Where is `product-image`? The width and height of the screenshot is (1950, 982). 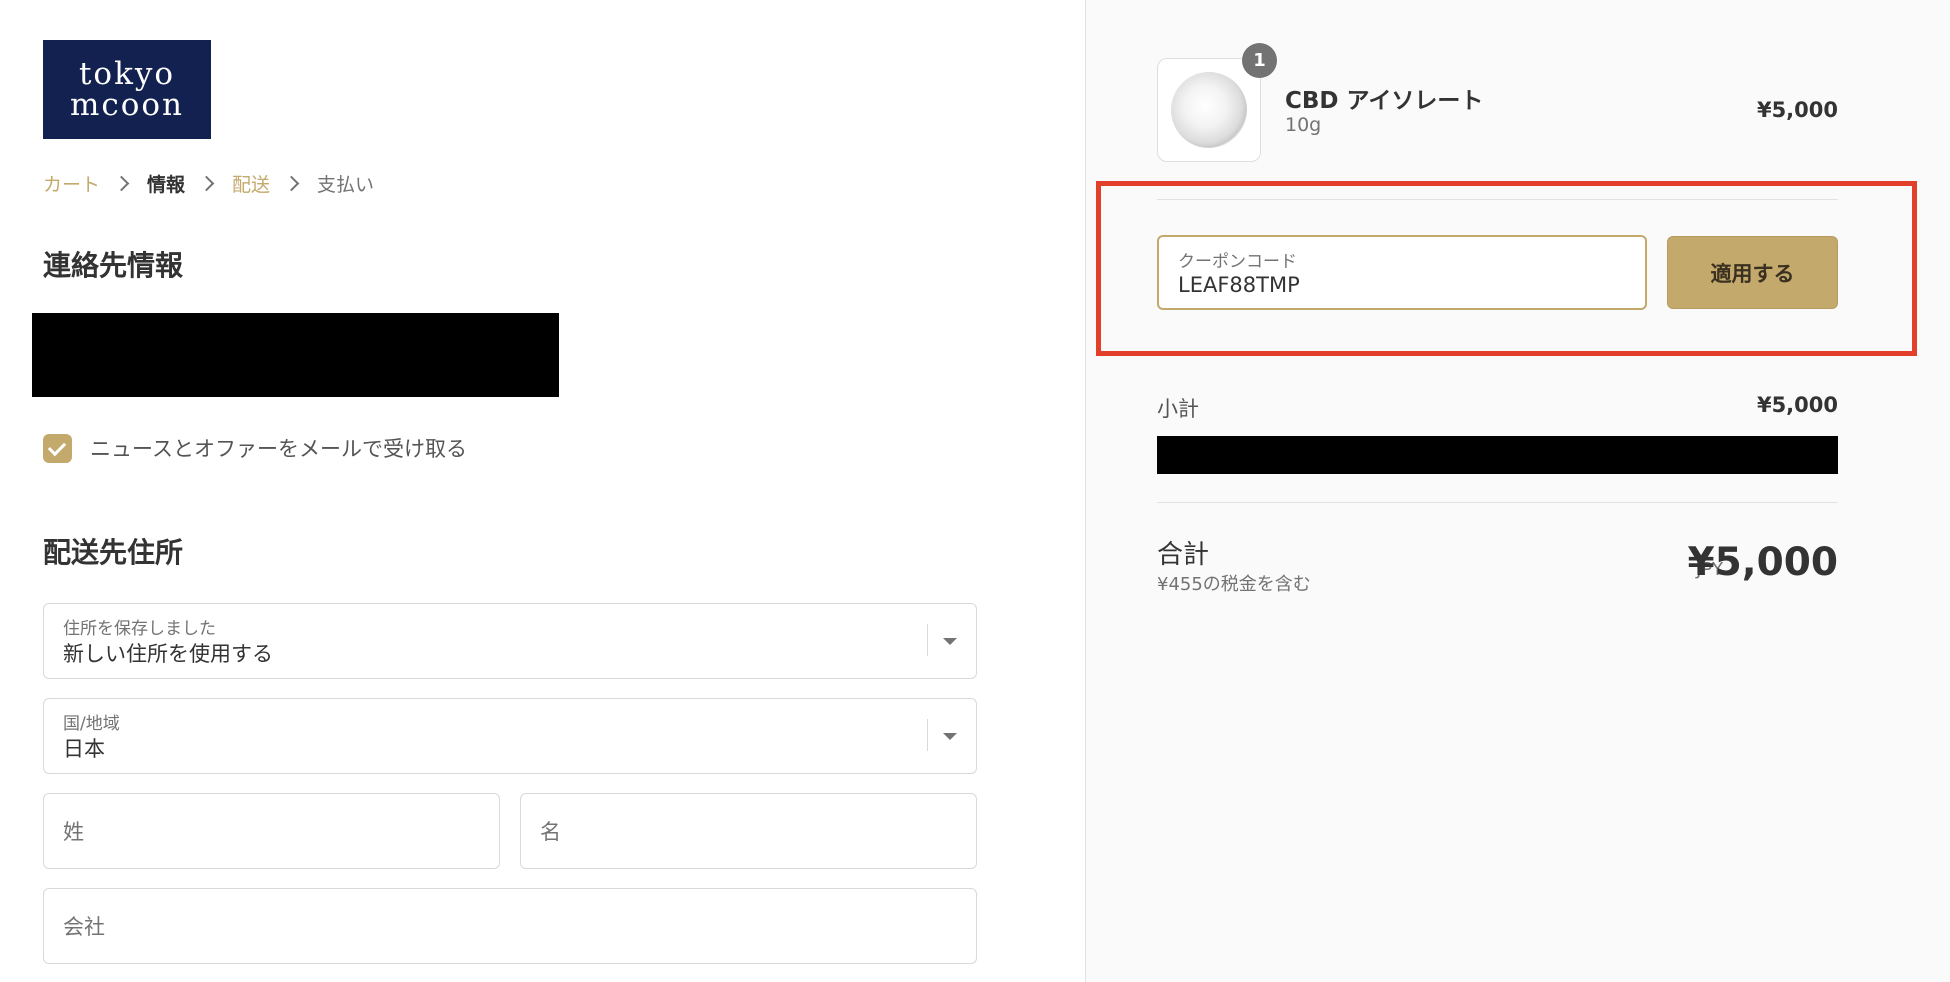 product-image is located at coordinates (1209, 110).